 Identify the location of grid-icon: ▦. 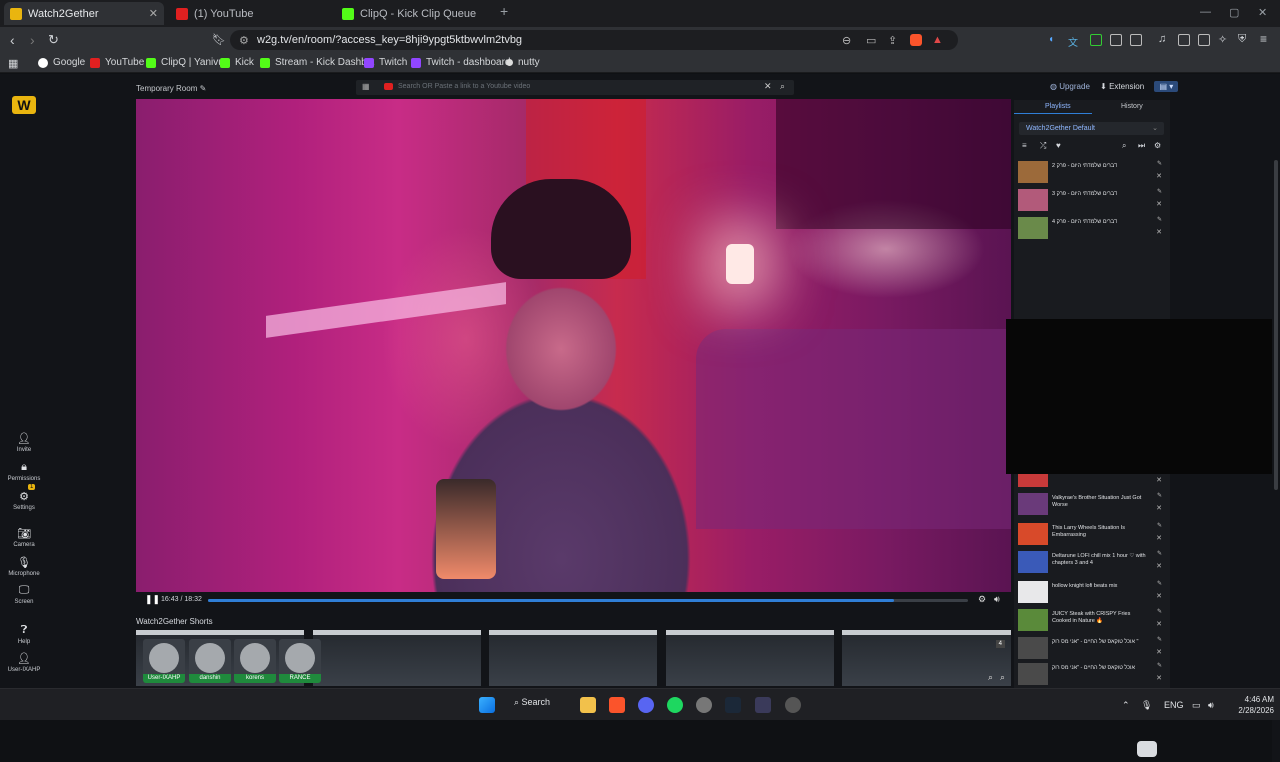
(366, 86).